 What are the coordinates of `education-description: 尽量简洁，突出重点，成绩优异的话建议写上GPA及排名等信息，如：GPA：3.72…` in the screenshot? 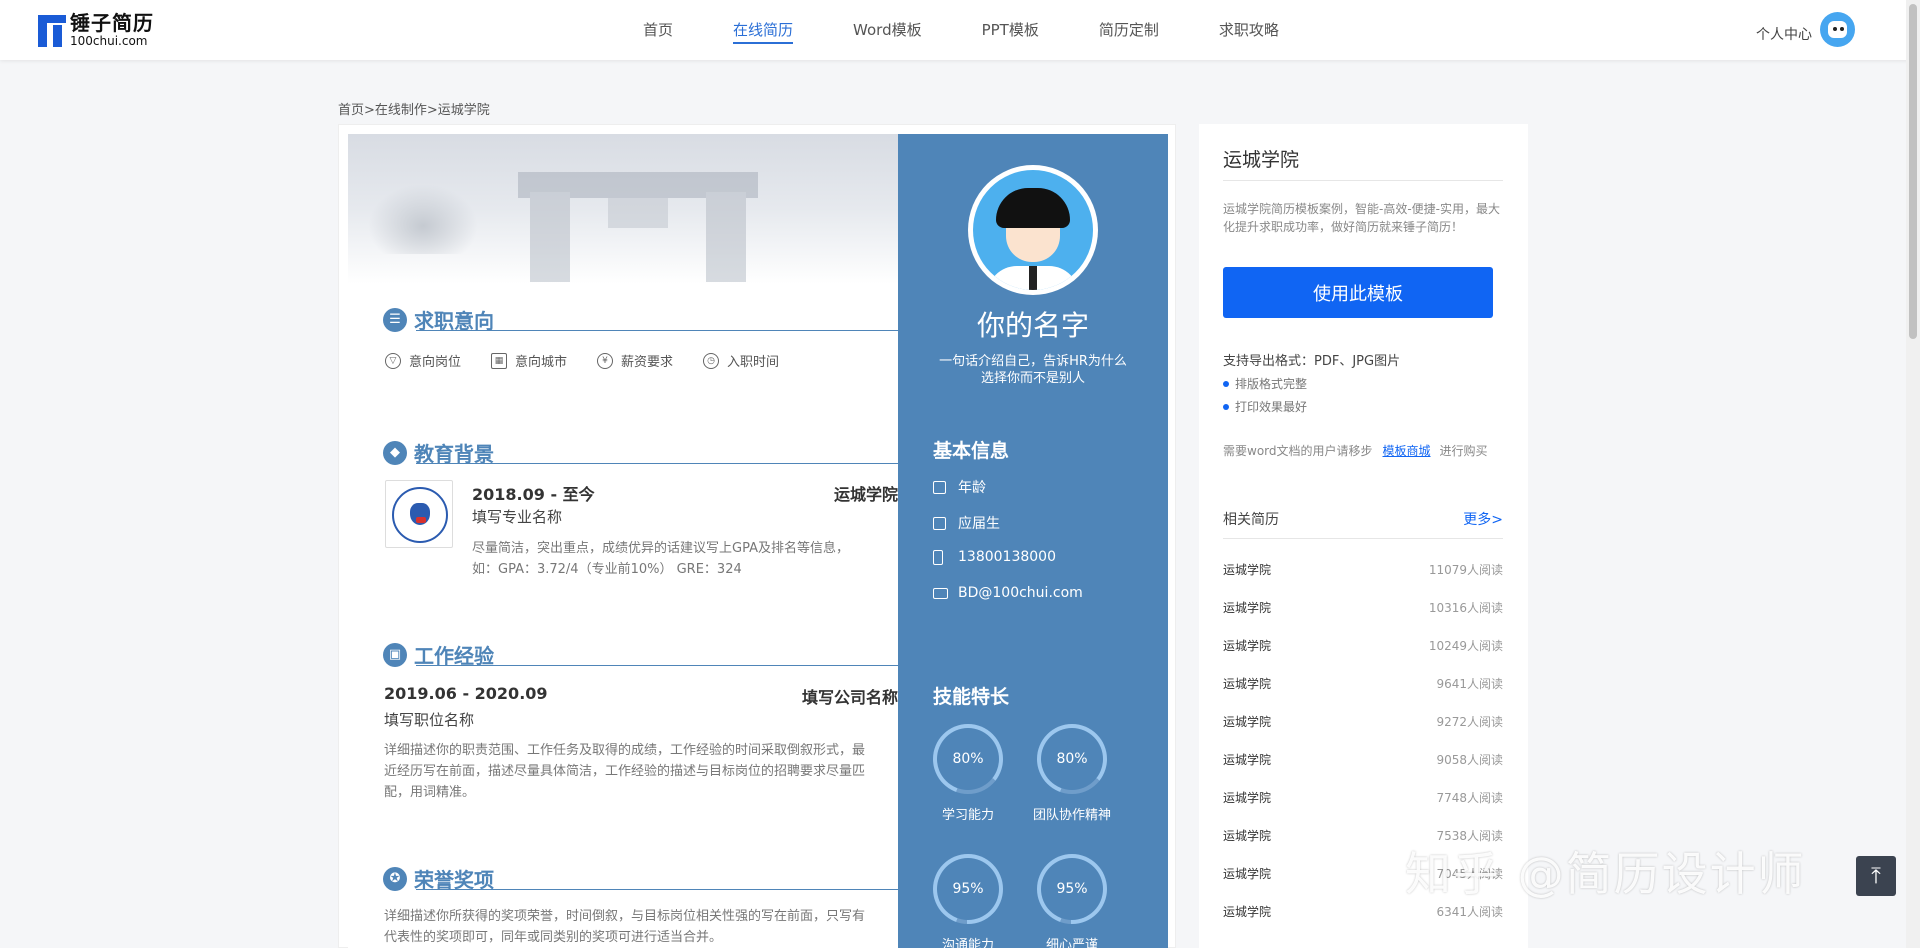 It's located at (660, 559).